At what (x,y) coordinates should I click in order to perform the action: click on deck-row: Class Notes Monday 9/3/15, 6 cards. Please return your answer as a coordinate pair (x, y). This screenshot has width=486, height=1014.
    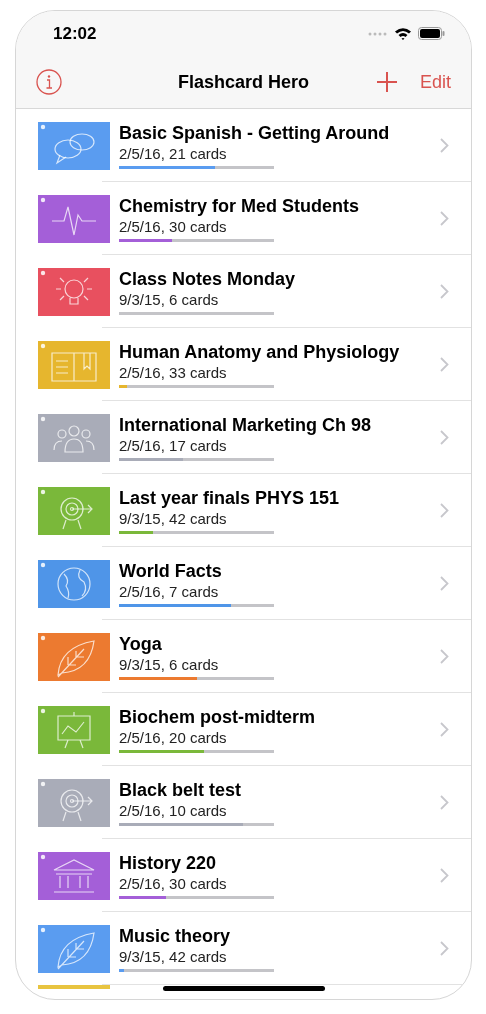
    Looking at the image, I should click on (243, 291).